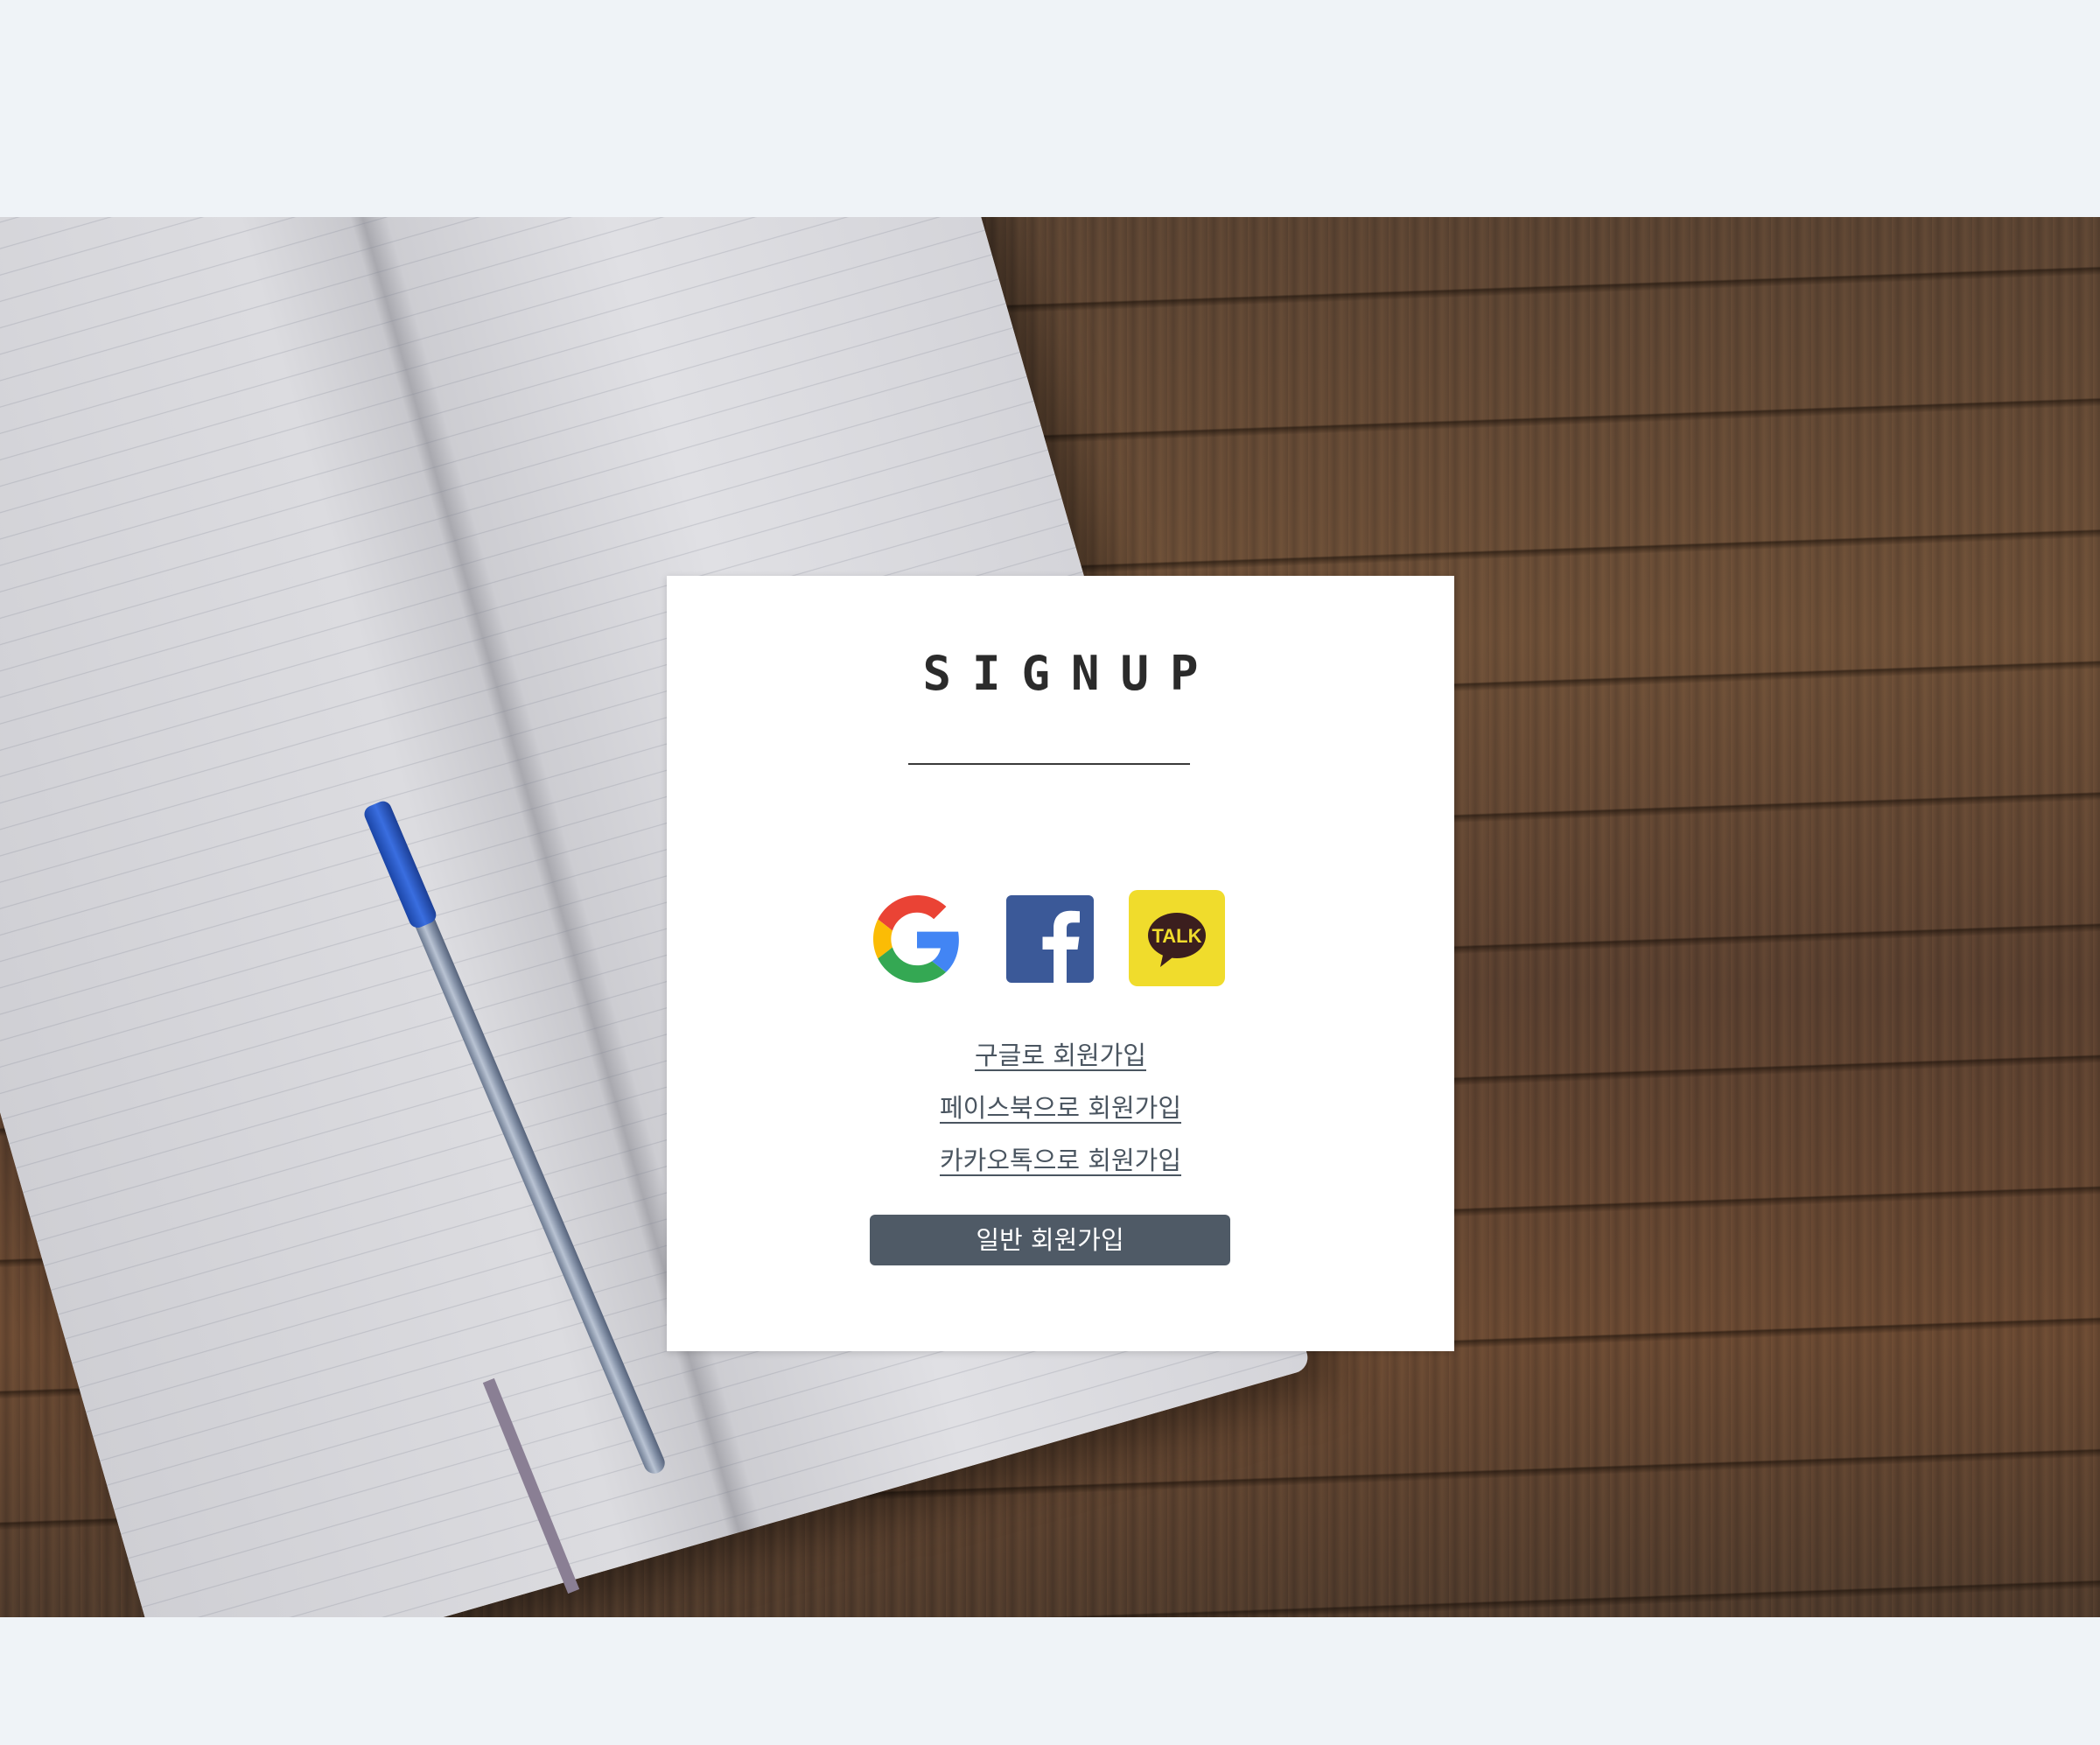 This screenshot has width=2100, height=1745. Describe the element at coordinates (1049, 764) in the screenshot. I see `title-divider` at that location.